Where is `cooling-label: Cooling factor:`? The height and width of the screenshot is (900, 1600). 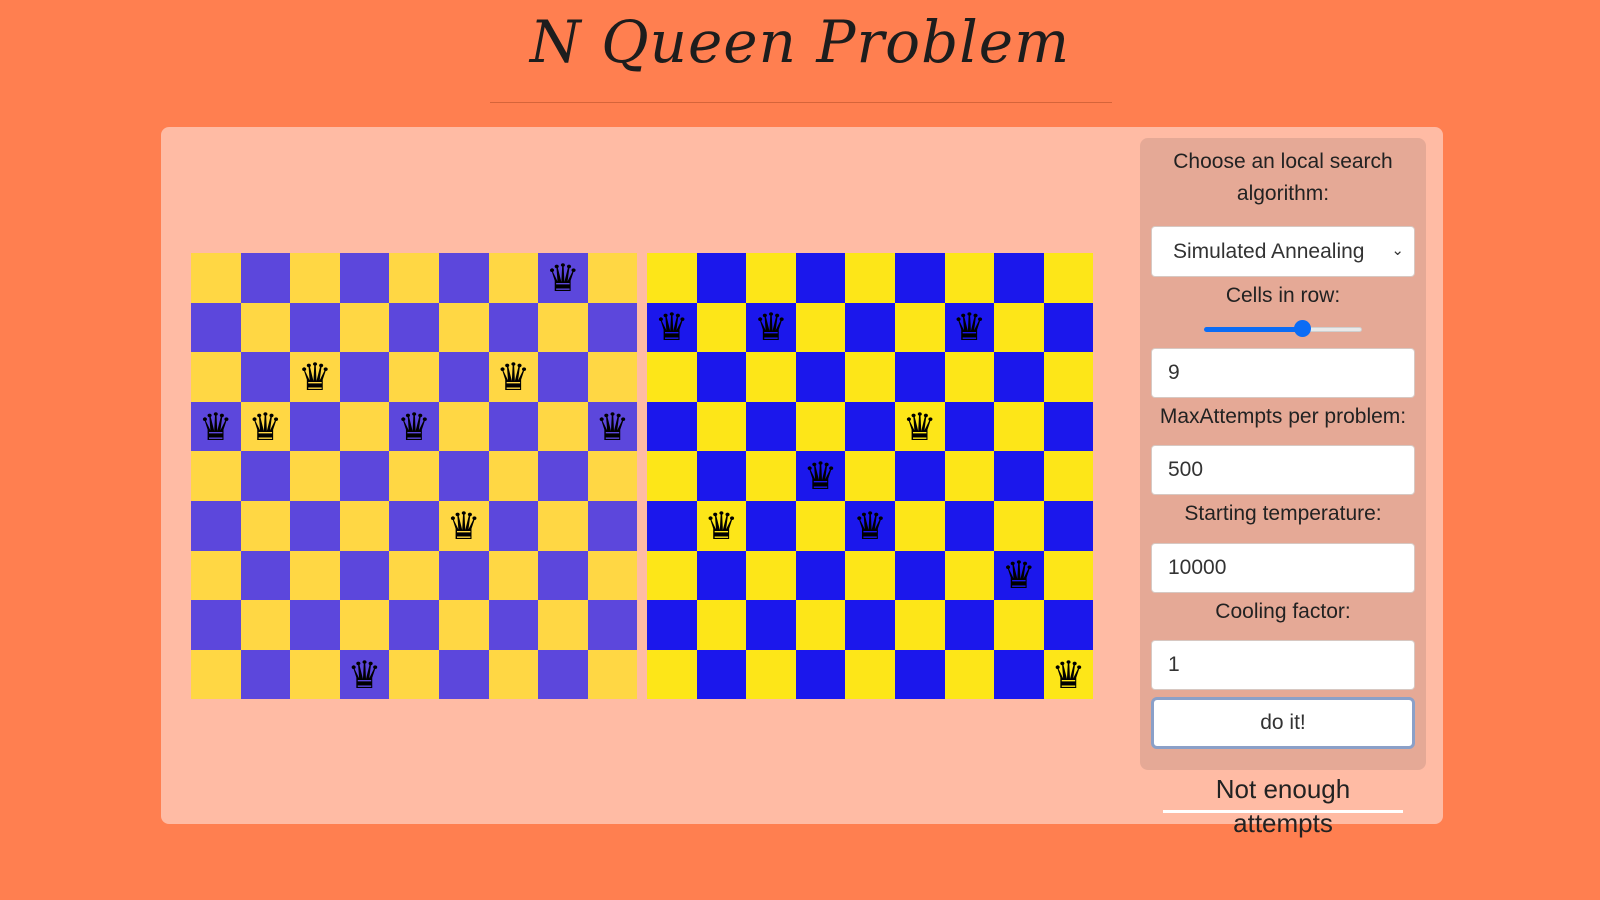
cooling-label: Cooling factor: is located at coordinates (1283, 611).